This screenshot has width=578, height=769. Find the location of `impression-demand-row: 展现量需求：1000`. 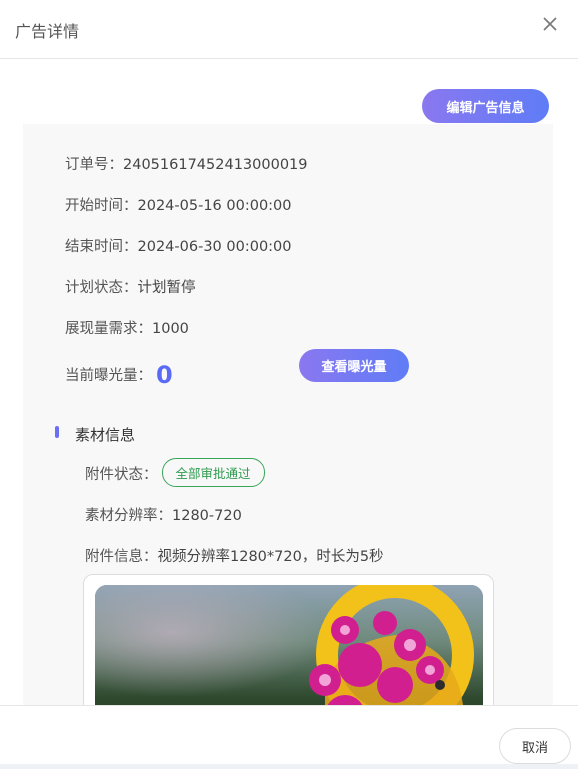

impression-demand-row: 展现量需求：1000 is located at coordinates (127, 327).